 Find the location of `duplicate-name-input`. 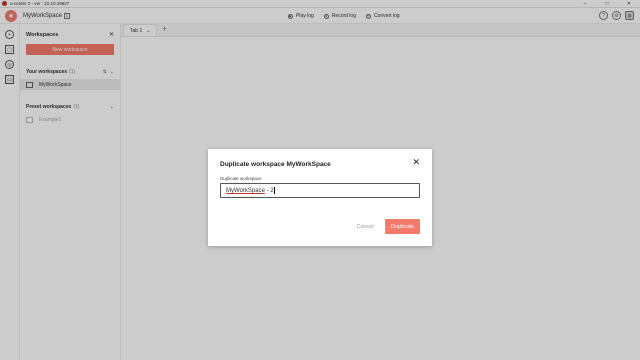

duplicate-name-input is located at coordinates (320, 190).